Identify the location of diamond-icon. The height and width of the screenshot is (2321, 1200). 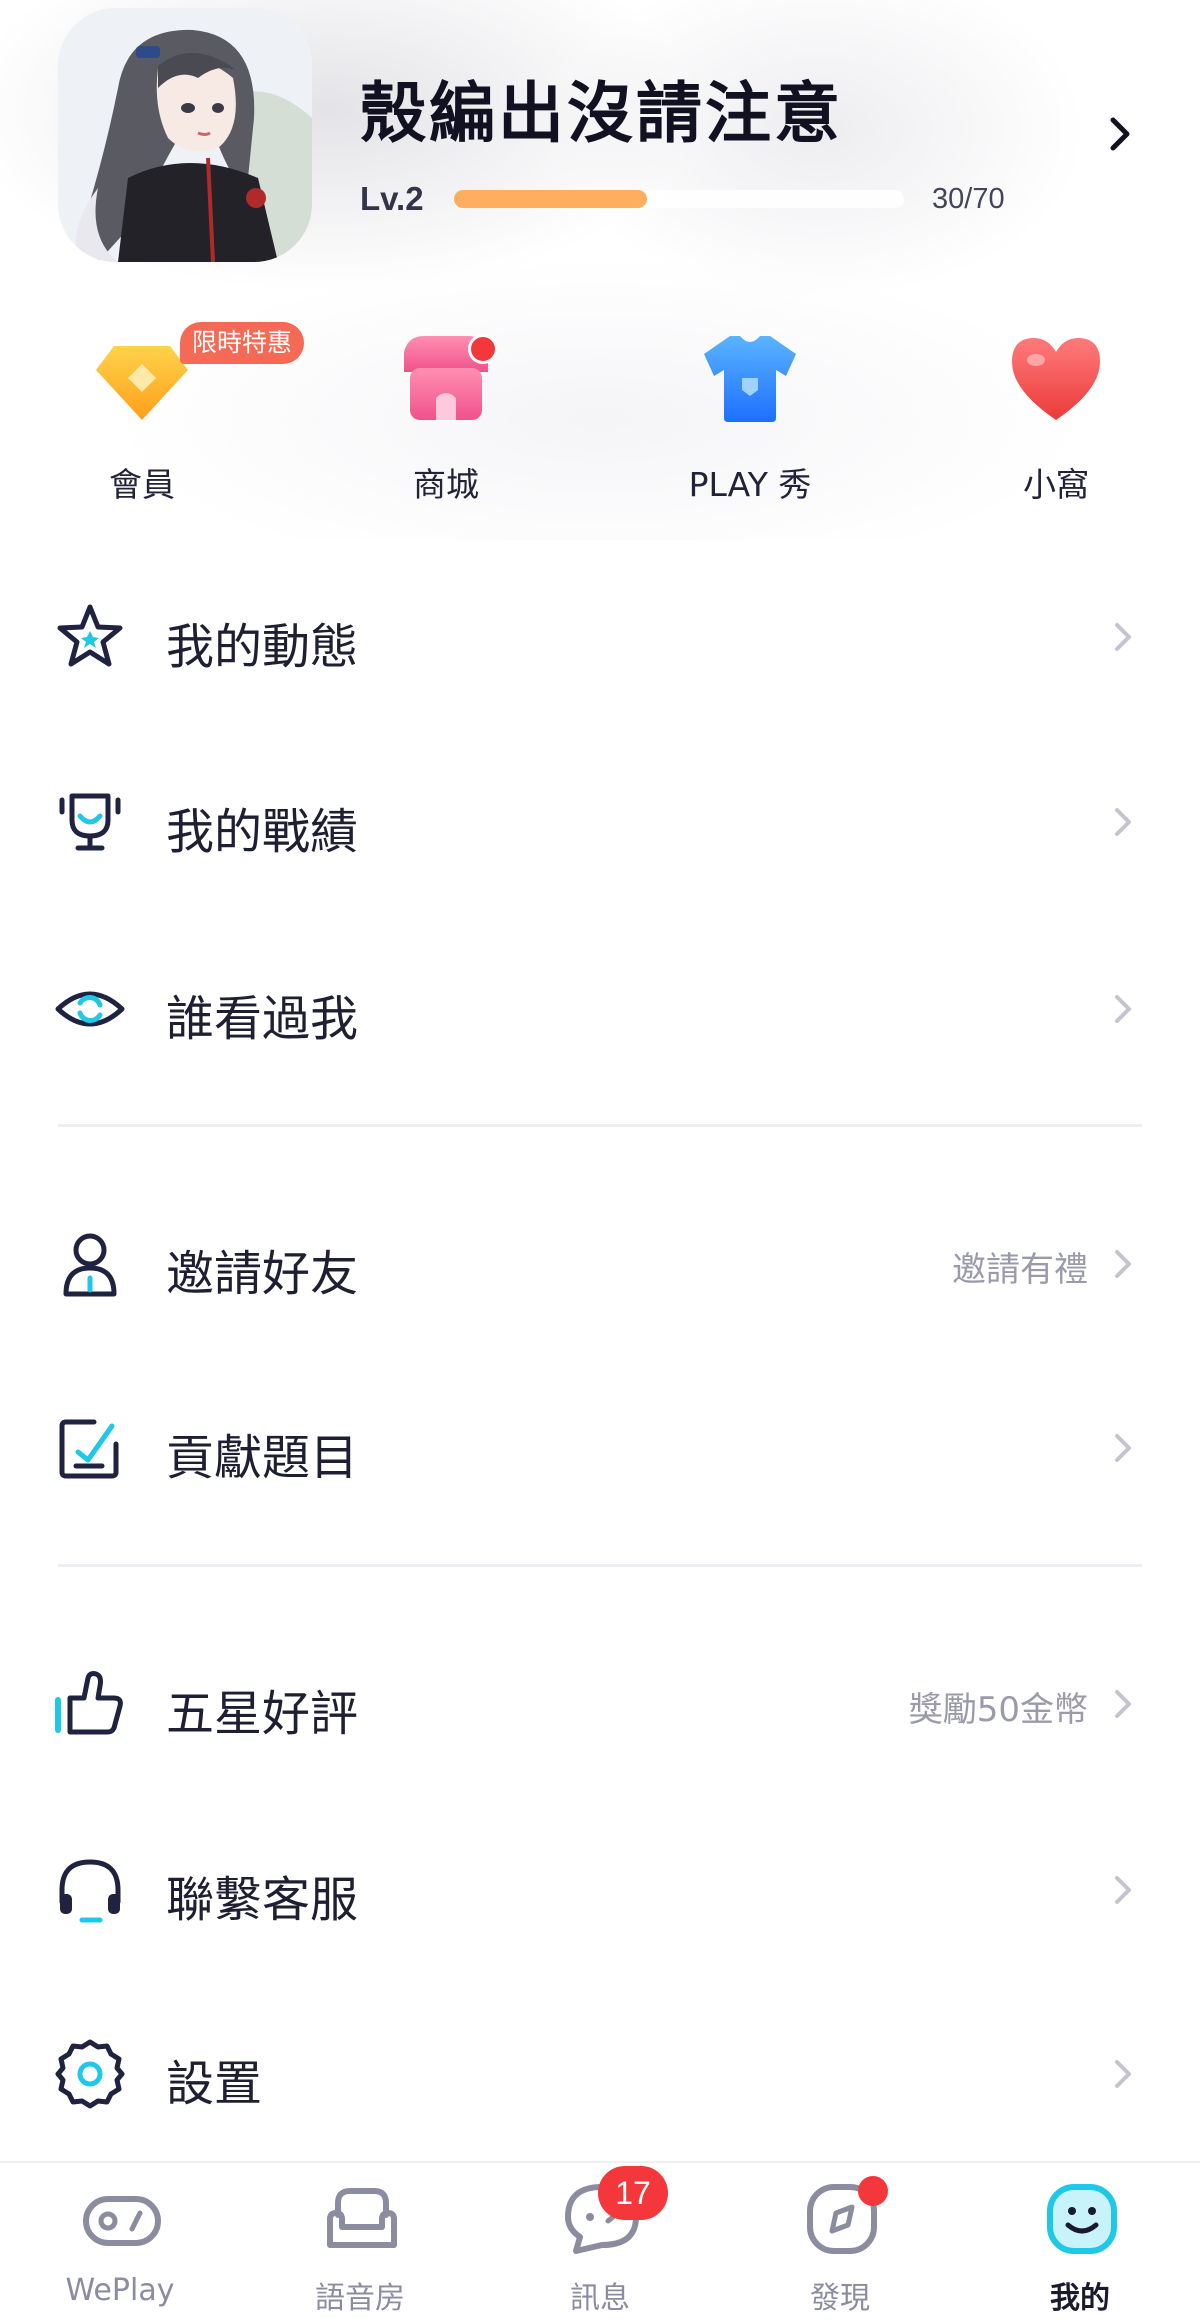
(142, 378).